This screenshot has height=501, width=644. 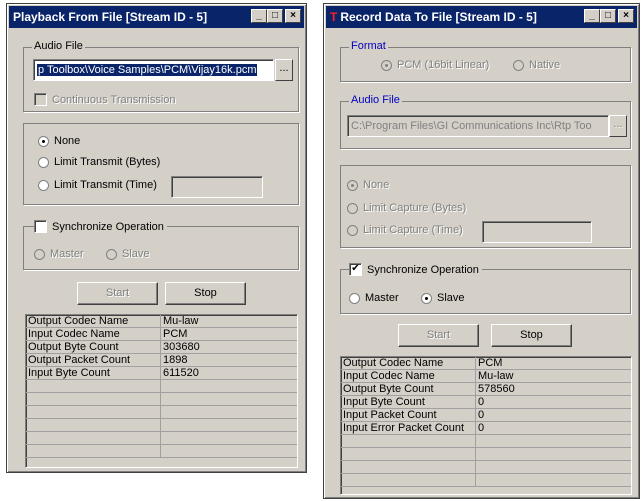 I want to click on limit-transmit-bytes-radio: Limit Transmit (Bytes), so click(x=99, y=162).